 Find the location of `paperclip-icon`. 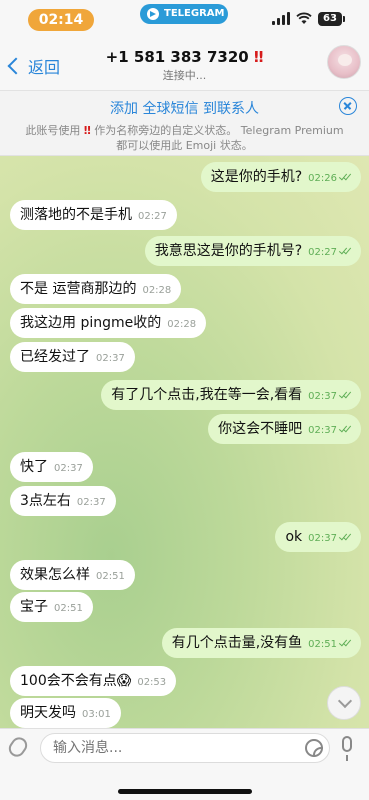

paperclip-icon is located at coordinates (18, 747).